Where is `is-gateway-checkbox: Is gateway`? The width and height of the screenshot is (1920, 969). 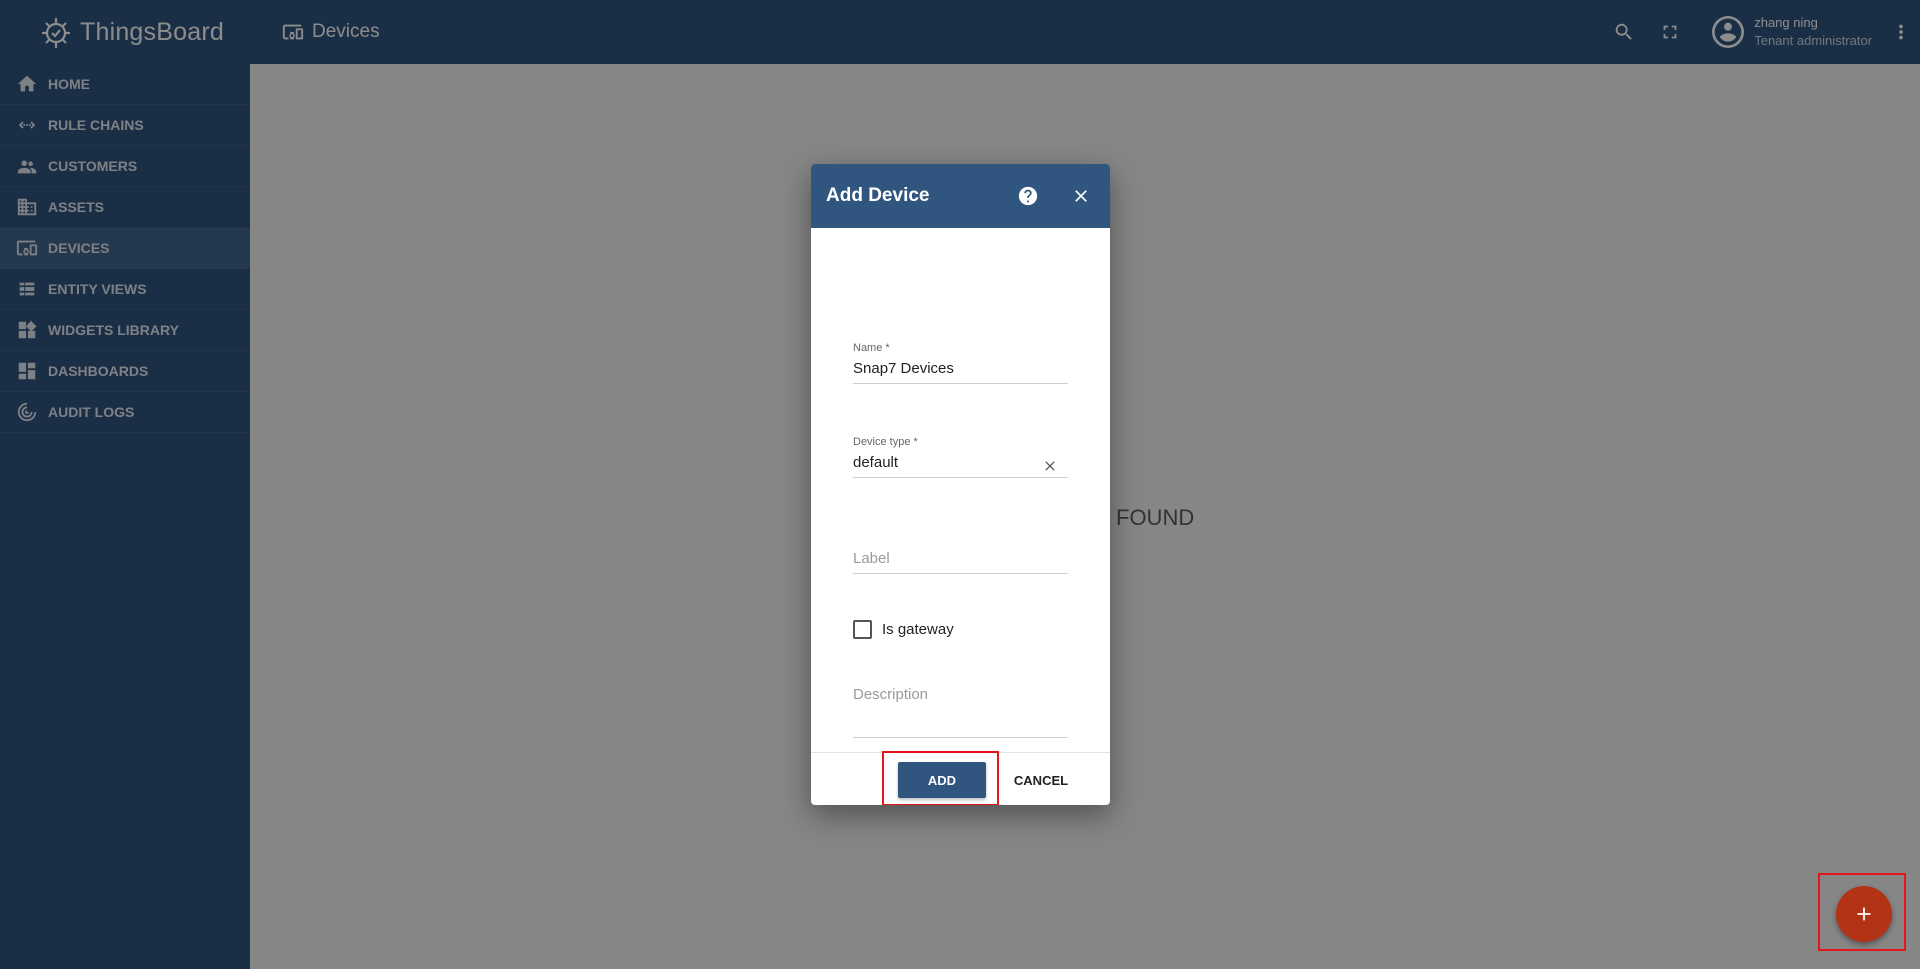
is-gateway-checkbox: Is gateway is located at coordinates (903, 629).